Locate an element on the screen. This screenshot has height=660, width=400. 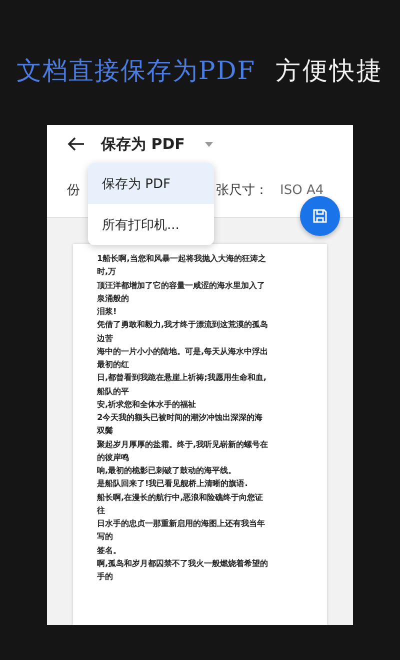
option-label: 份 is located at coordinates (73, 190).